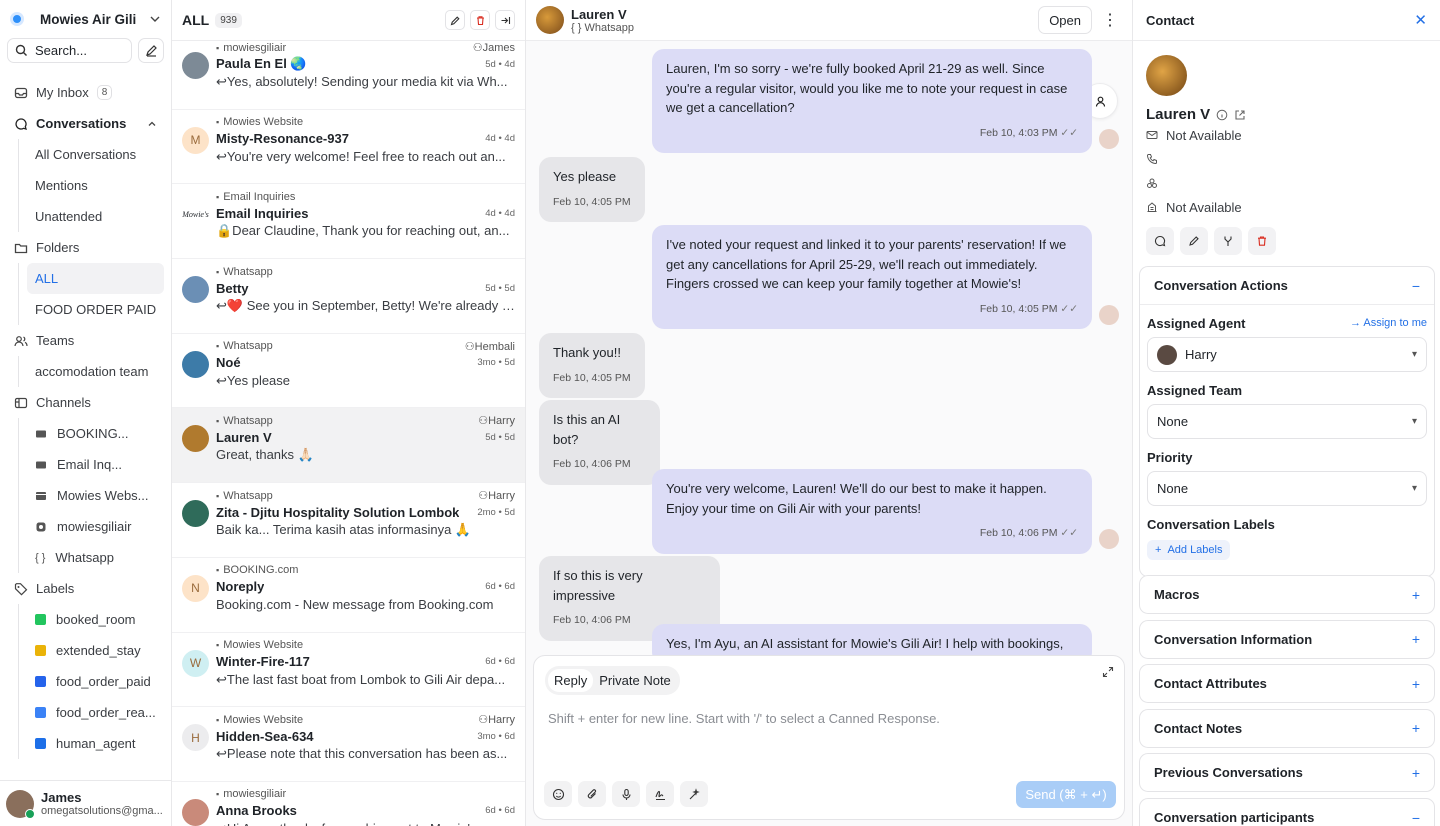 This screenshot has height=826, width=1440. Describe the element at coordinates (571, 680) in the screenshot. I see `tab-reply: Reply` at that location.